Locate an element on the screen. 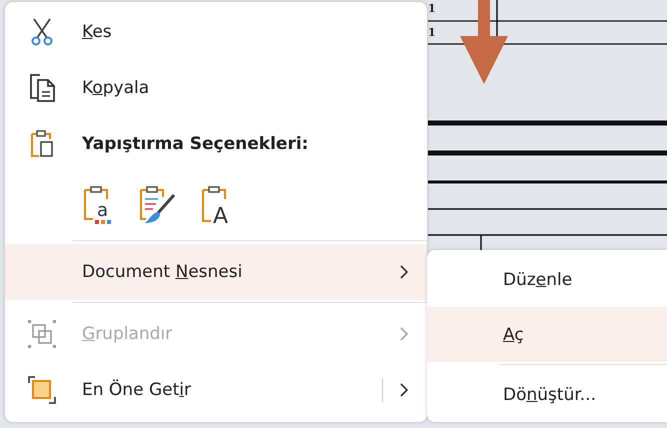 Image resolution: width=667 pixels, height=428 pixels. menu-item: Aç is located at coordinates (547, 334).